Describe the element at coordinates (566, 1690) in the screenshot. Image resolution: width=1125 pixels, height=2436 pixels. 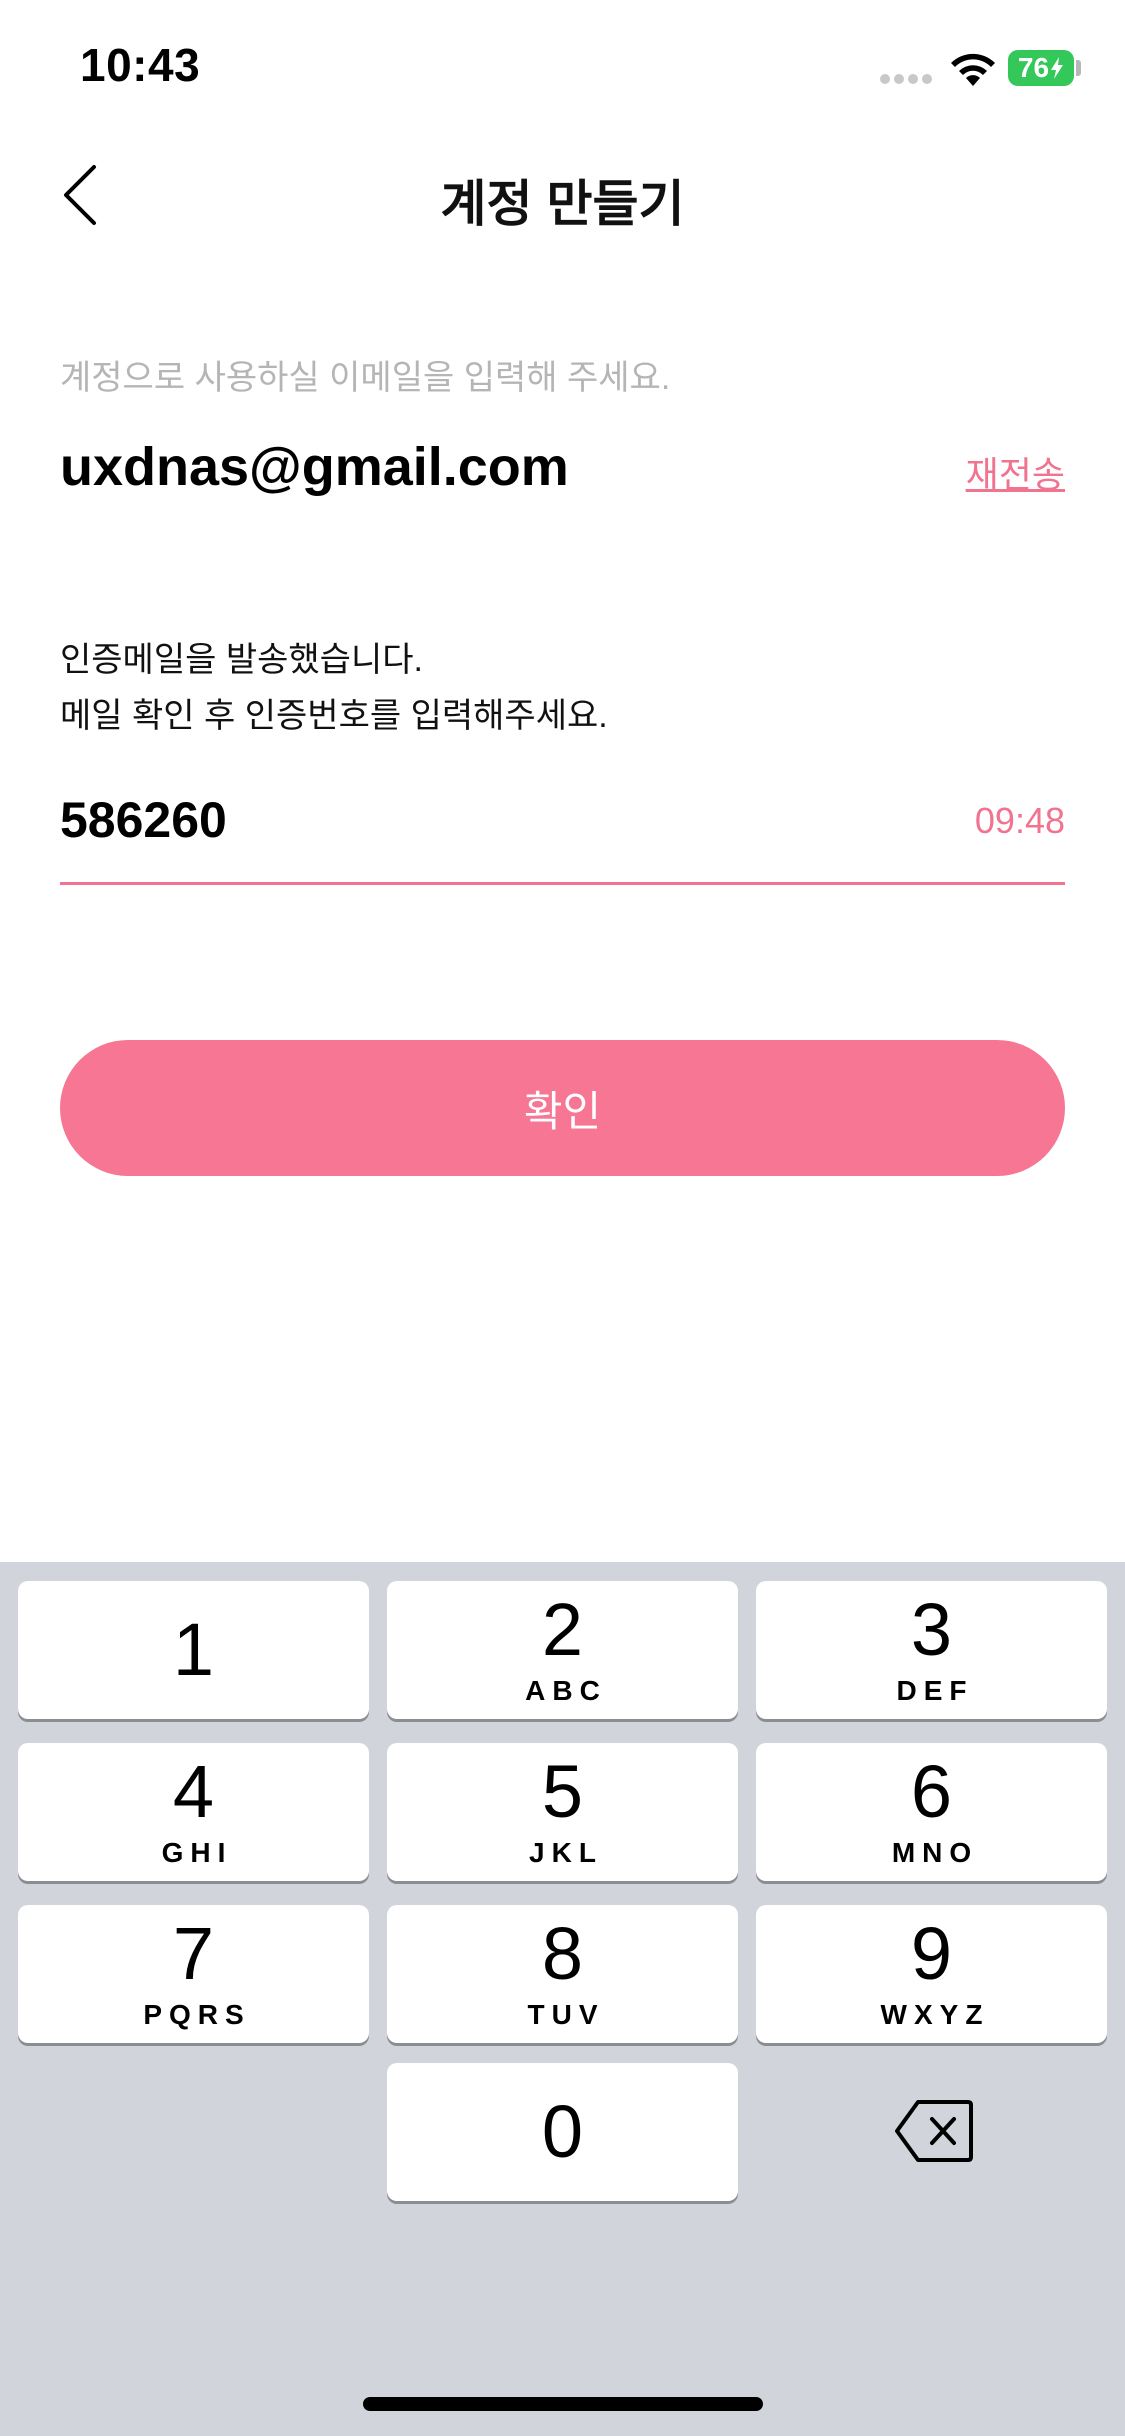
I see `key-letters: ABC` at that location.